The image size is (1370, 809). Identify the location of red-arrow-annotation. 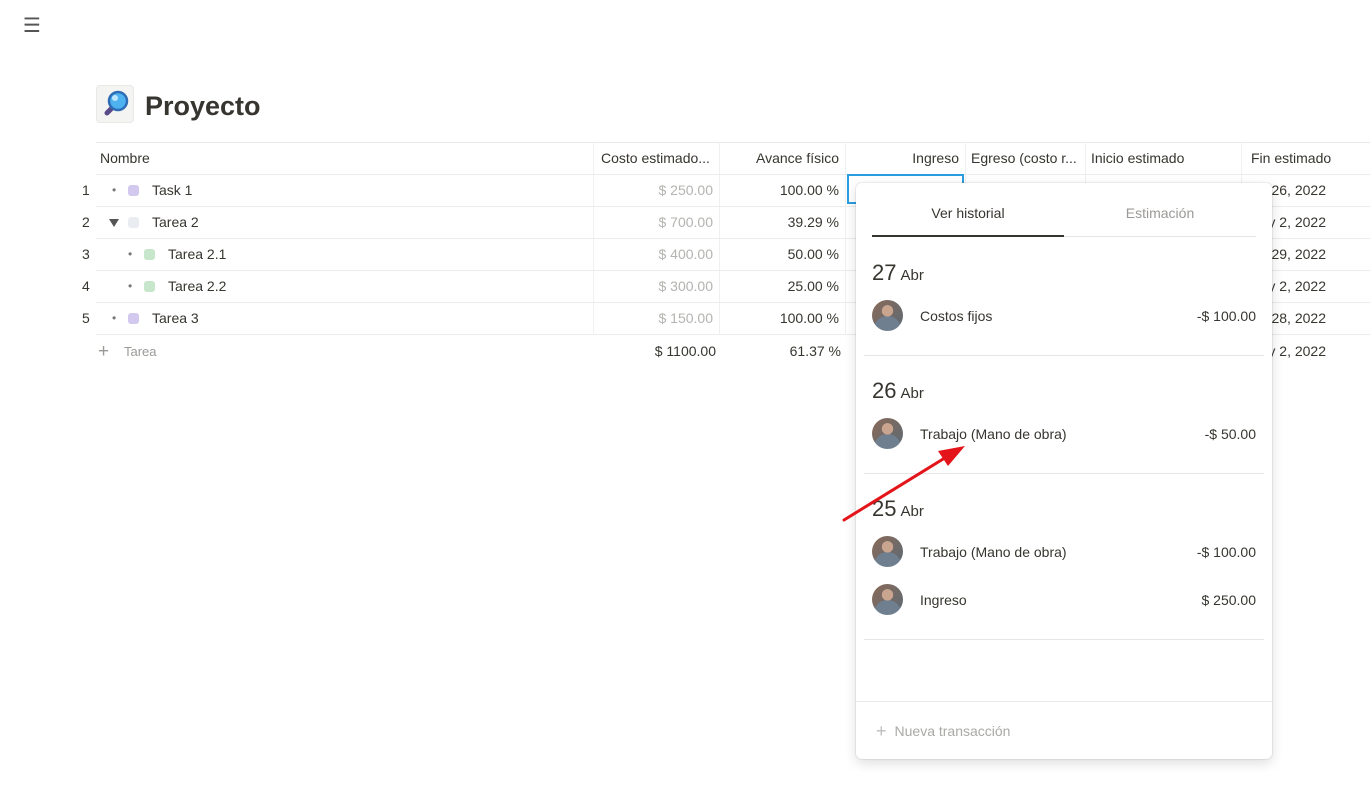
(903, 484).